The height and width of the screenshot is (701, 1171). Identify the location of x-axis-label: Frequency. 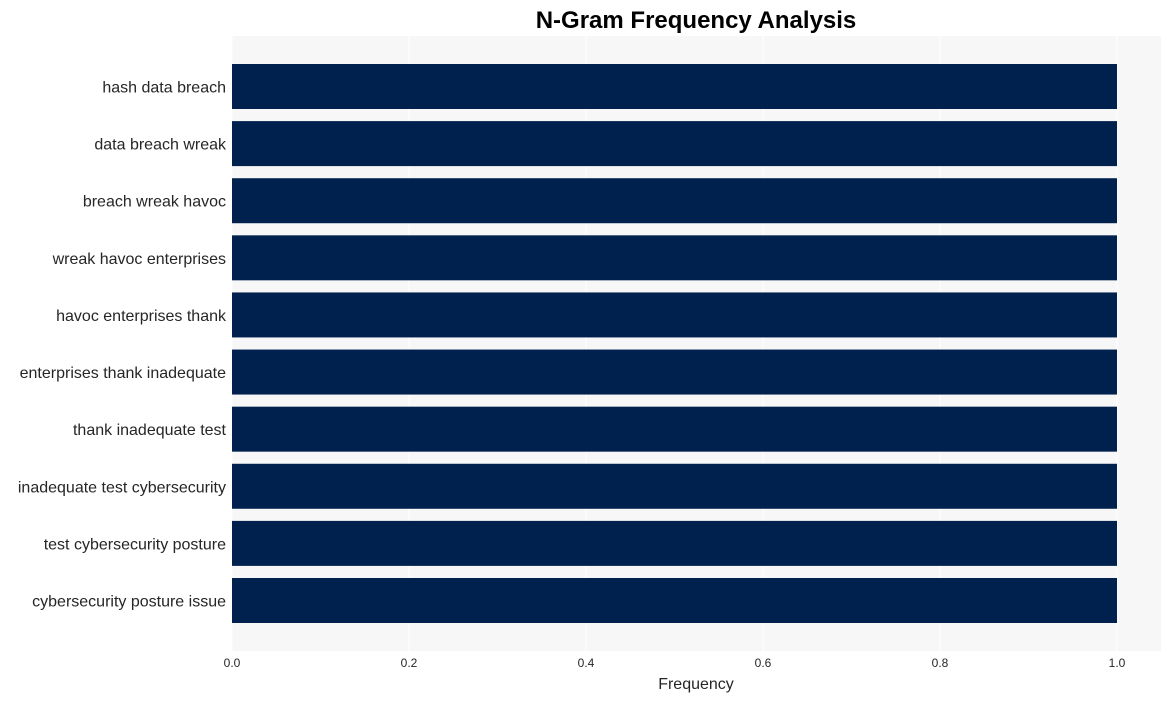
(696, 684).